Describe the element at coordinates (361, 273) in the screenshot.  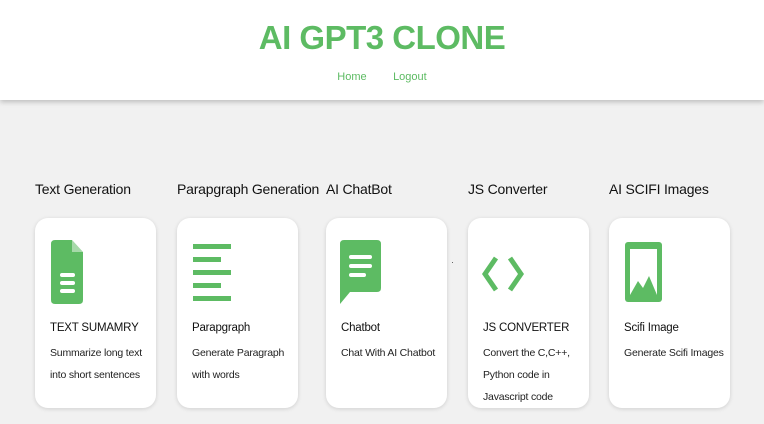
I see `chat-bubble-icon` at that location.